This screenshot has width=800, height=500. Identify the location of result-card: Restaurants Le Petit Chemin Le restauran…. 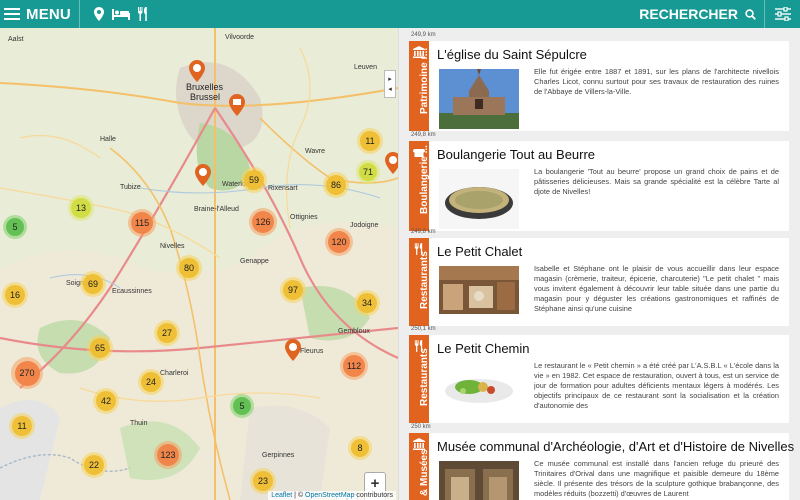
(599, 379).